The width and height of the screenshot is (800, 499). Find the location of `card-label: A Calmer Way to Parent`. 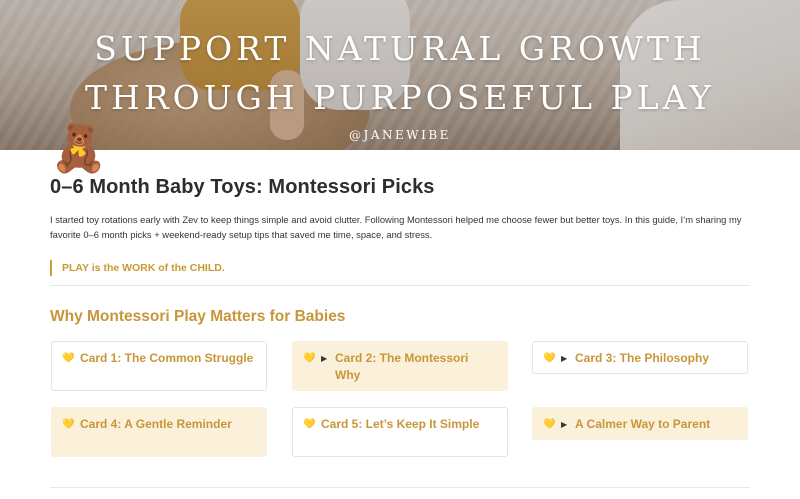

card-label: A Calmer Way to Parent is located at coordinates (643, 424).